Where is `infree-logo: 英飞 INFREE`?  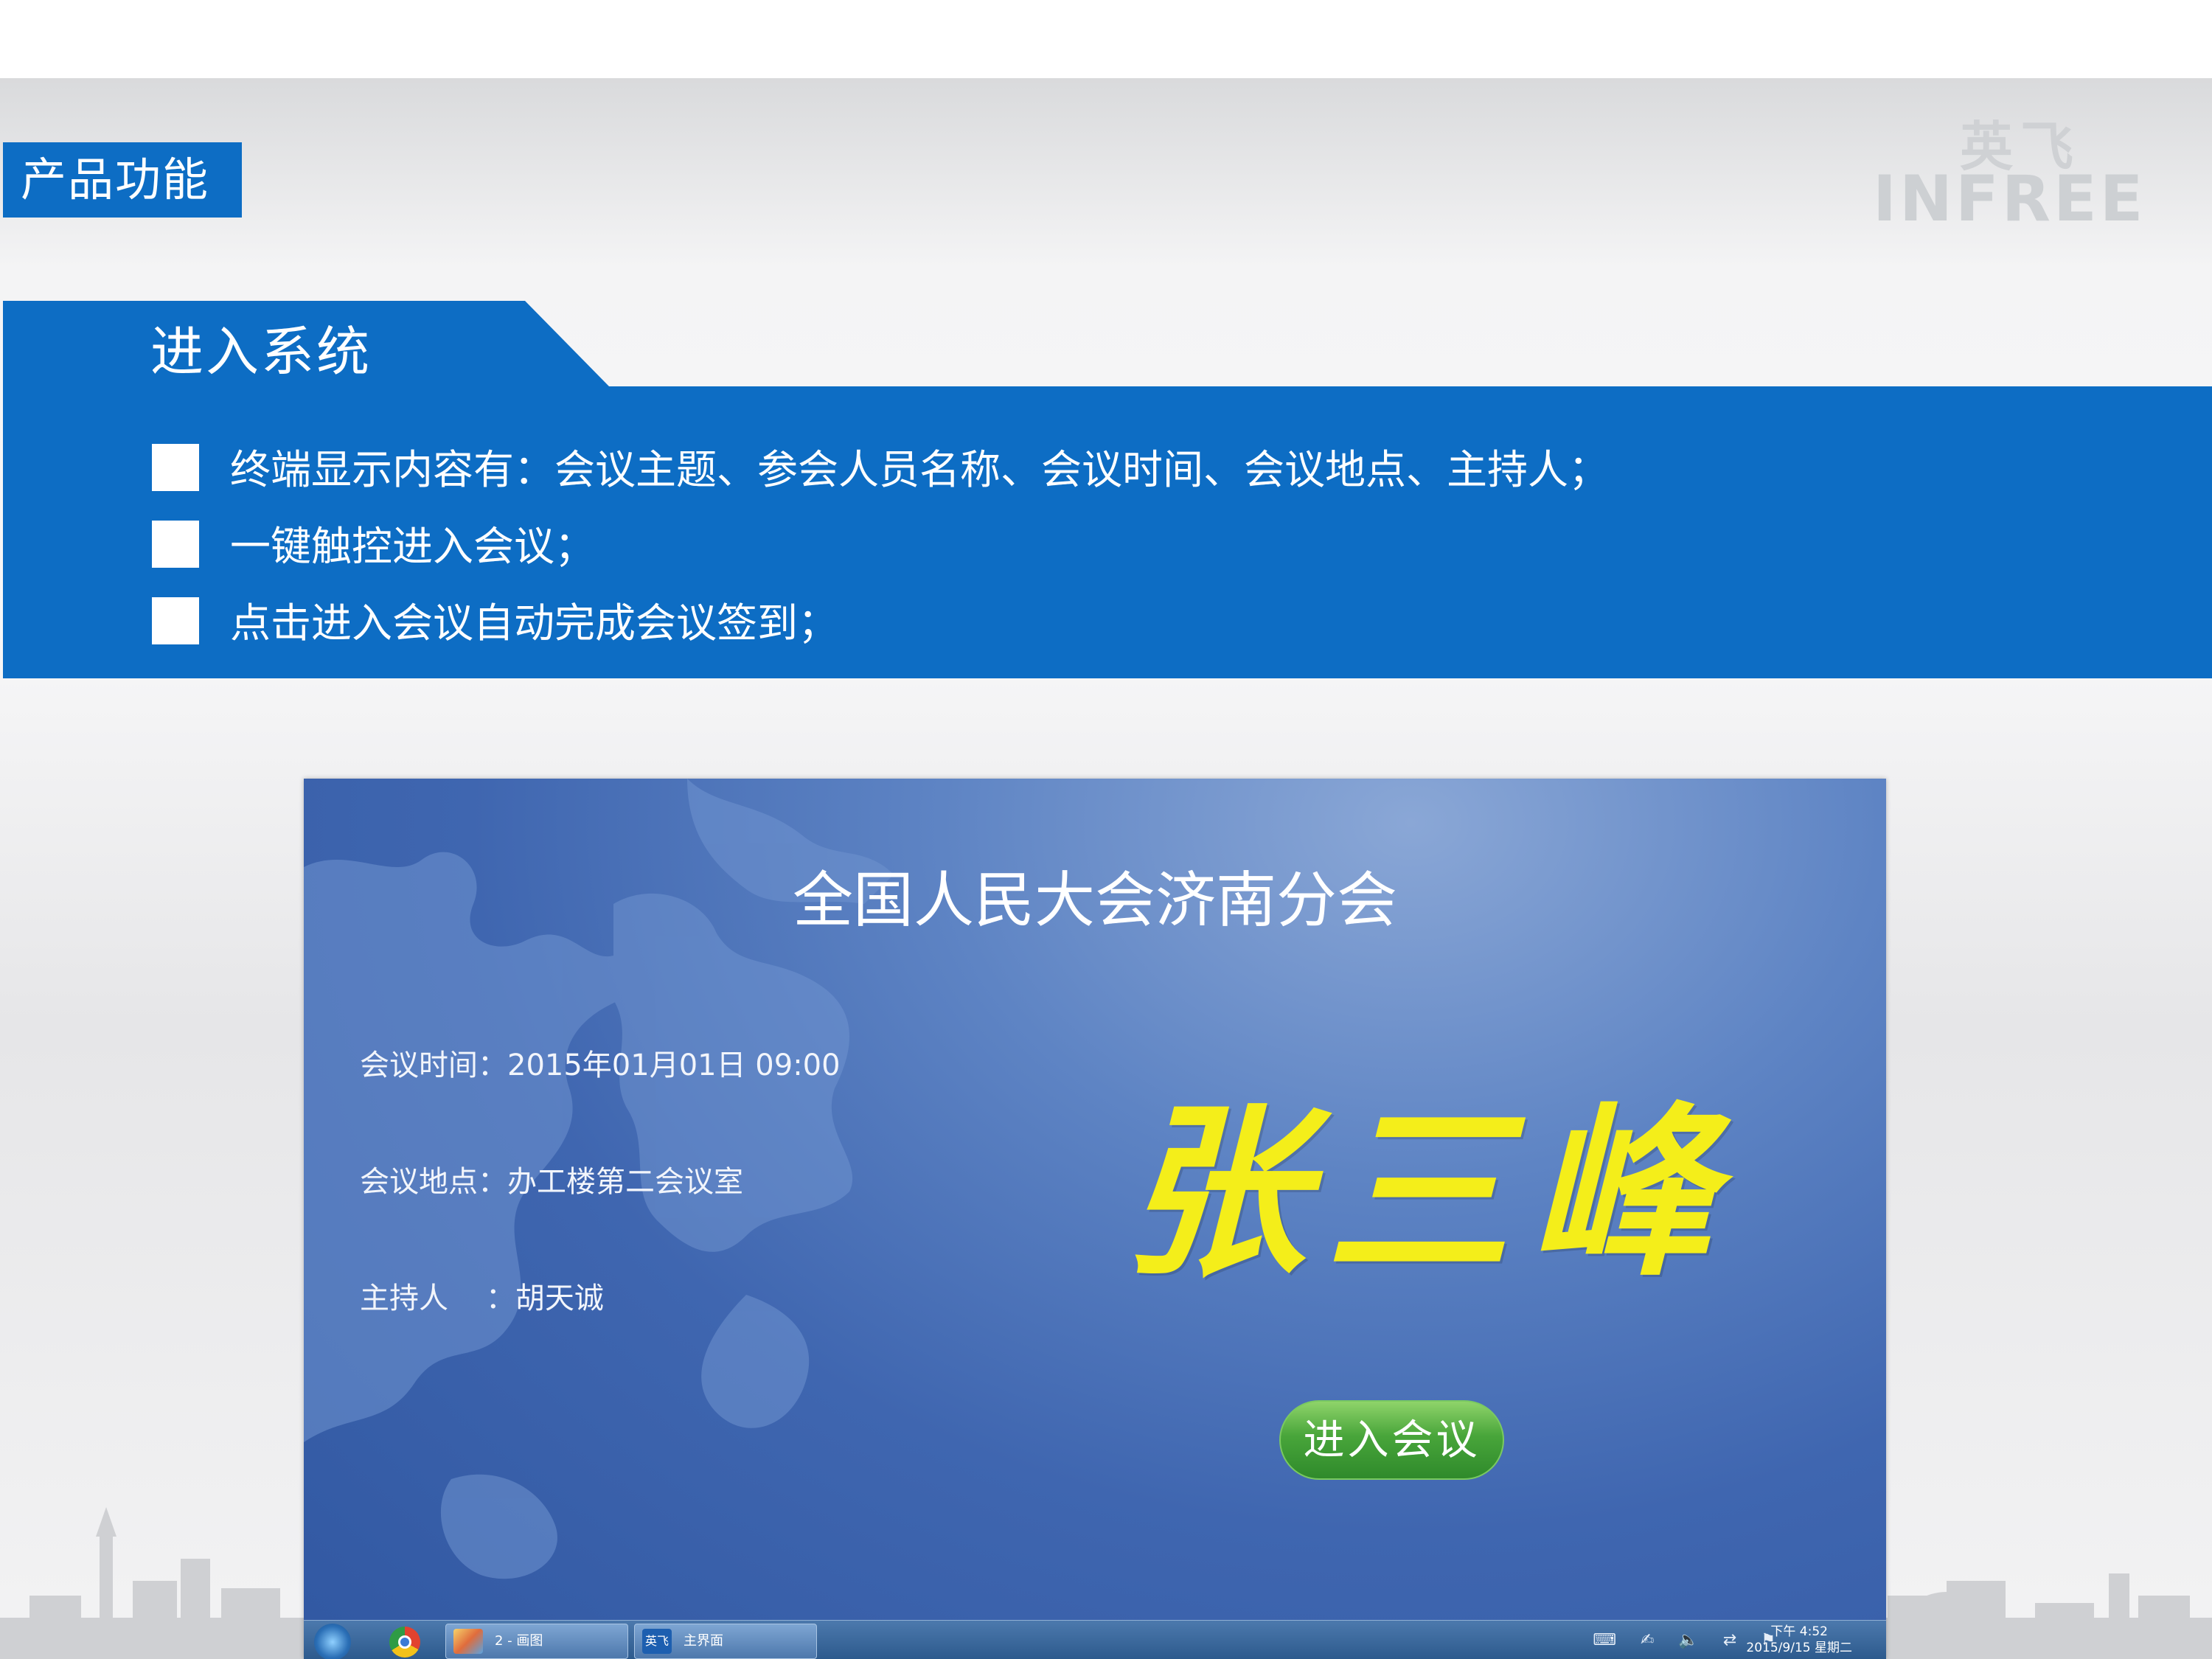
infree-logo: 英飞 INFREE is located at coordinates (2028, 169).